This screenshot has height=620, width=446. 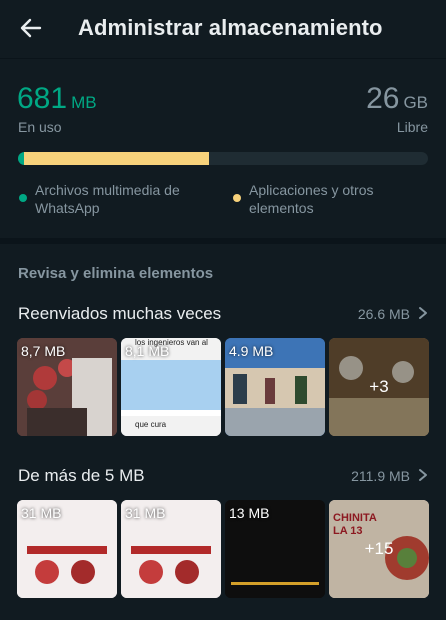 I want to click on free-unit: GB, so click(x=415, y=102).